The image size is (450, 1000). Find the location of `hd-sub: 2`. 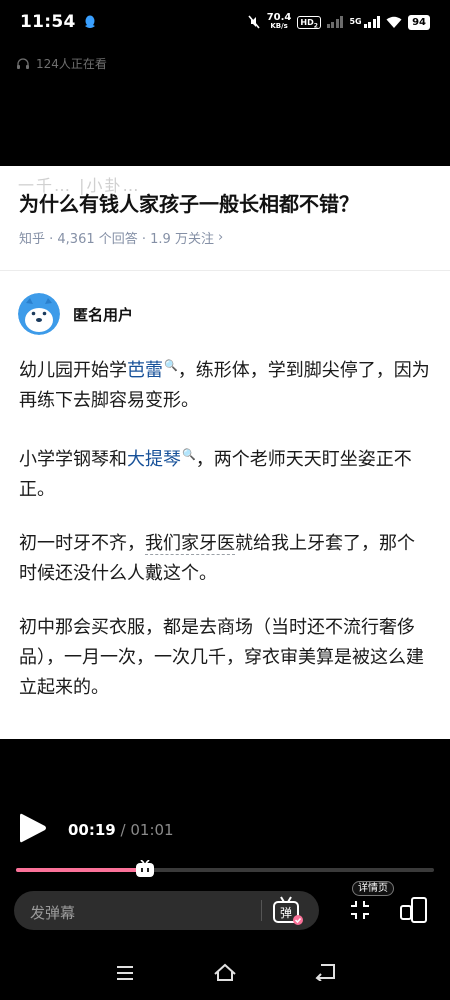

hd-sub: 2 is located at coordinates (315, 26).